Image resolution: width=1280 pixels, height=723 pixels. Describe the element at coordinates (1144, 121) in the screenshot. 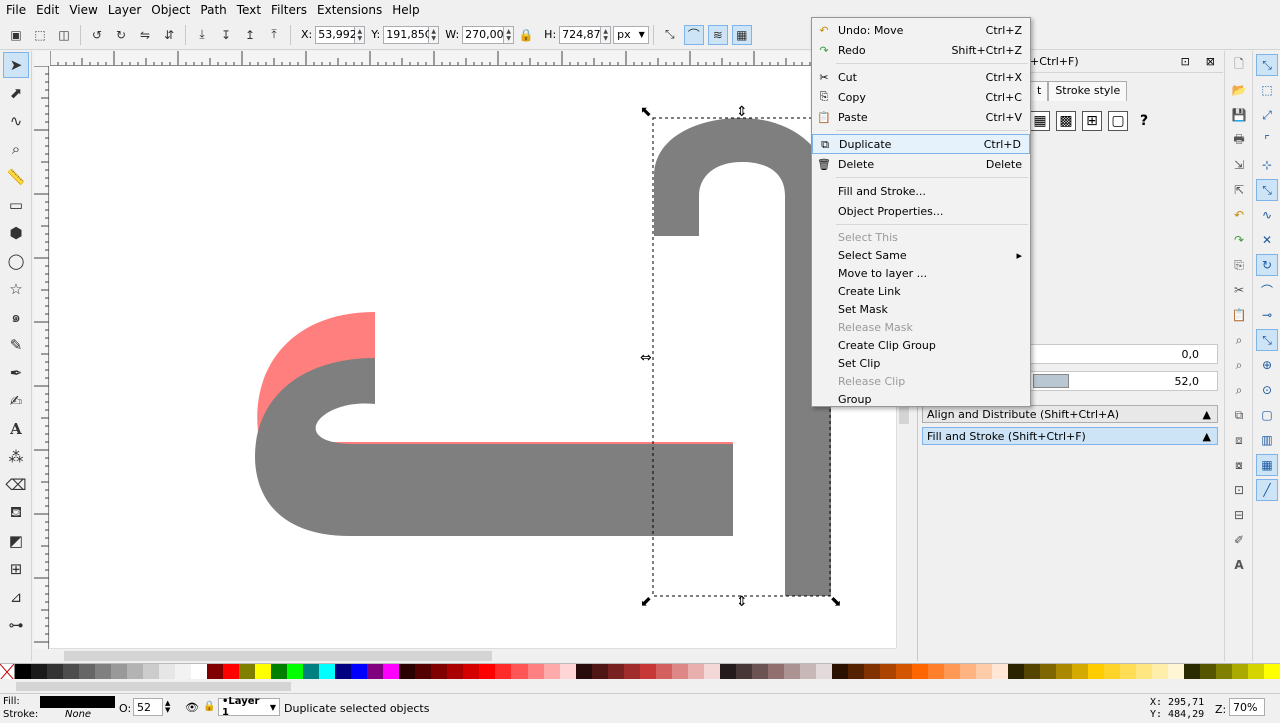

I see `unset-paint-icon: ?` at that location.